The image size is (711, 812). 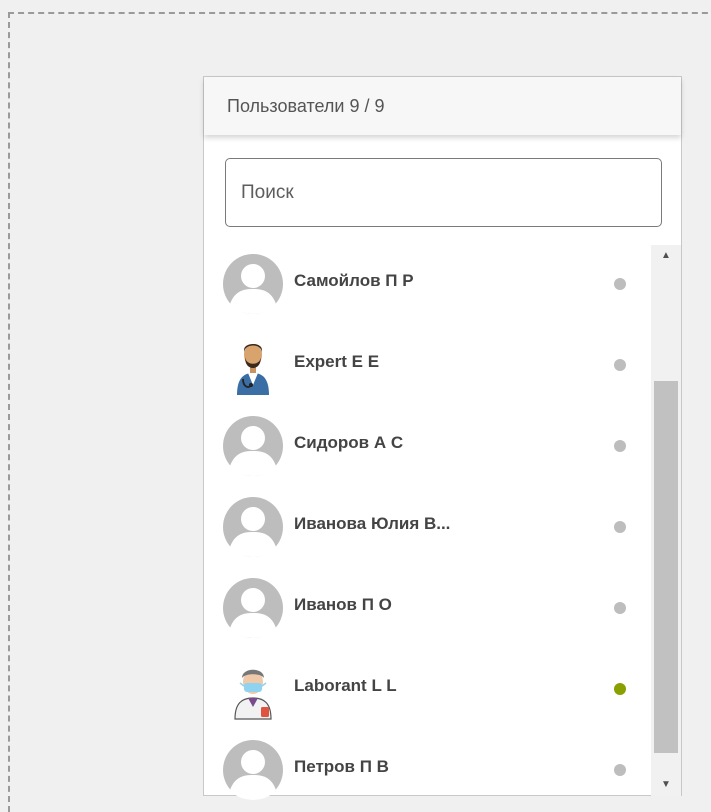 What do you see at coordinates (349, 442) in the screenshot?
I see `user-name: Сидоров А С` at bounding box center [349, 442].